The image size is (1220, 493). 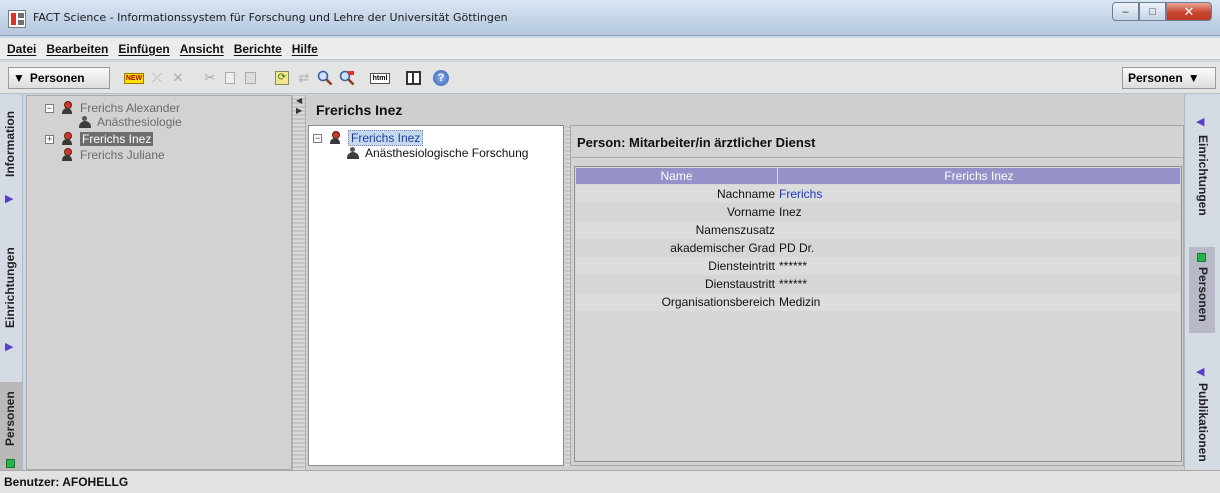 I want to click on paste-icon, so click(x=250, y=78).